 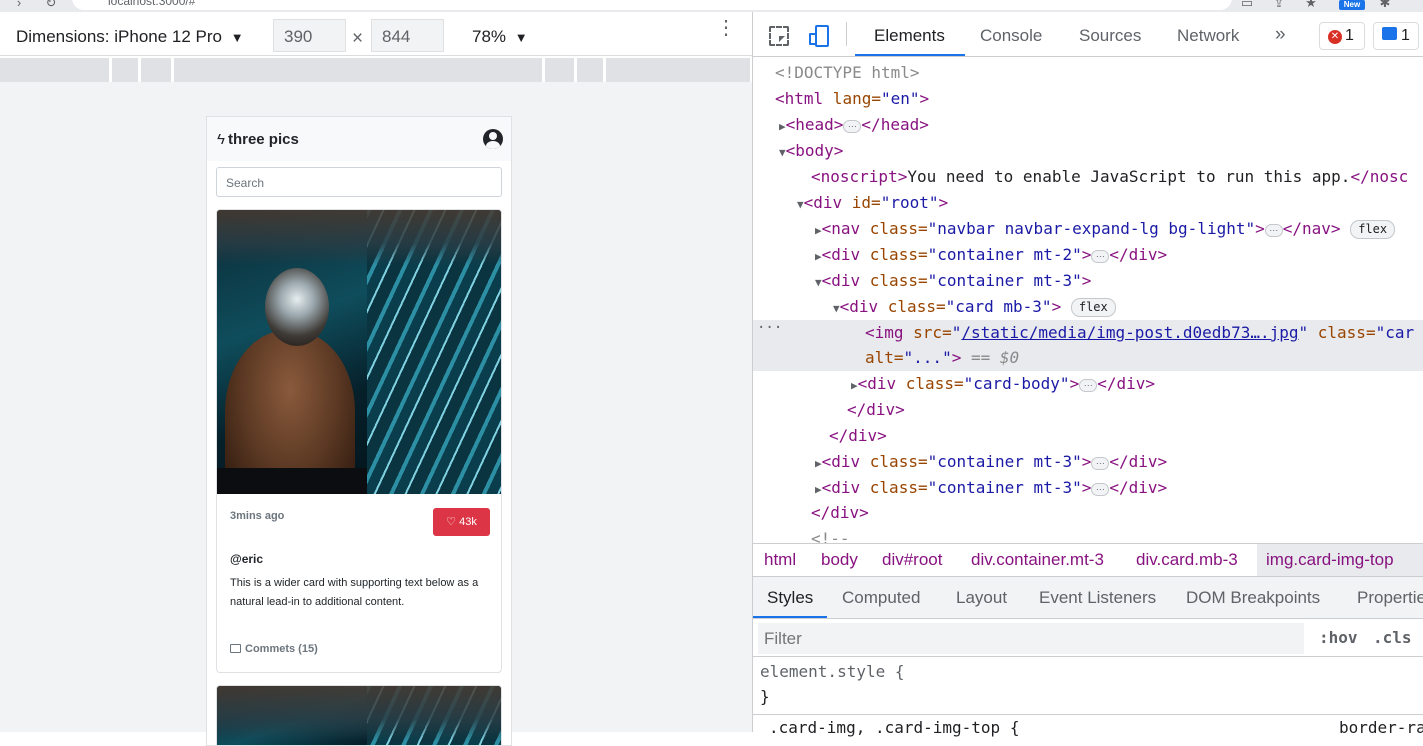 I want to click on dom-node-body: ▼<body>, so click(x=1101, y=151).